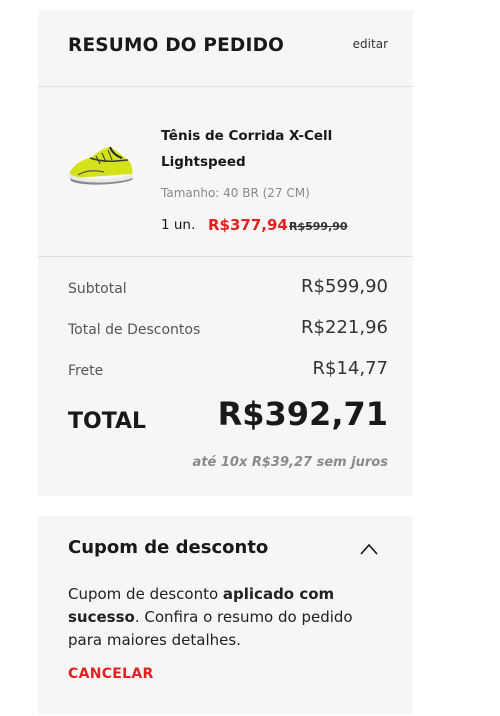  What do you see at coordinates (247, 149) in the screenshot?
I see `product-name: Tênis de Corrida X-Cell Lightspeed` at bounding box center [247, 149].